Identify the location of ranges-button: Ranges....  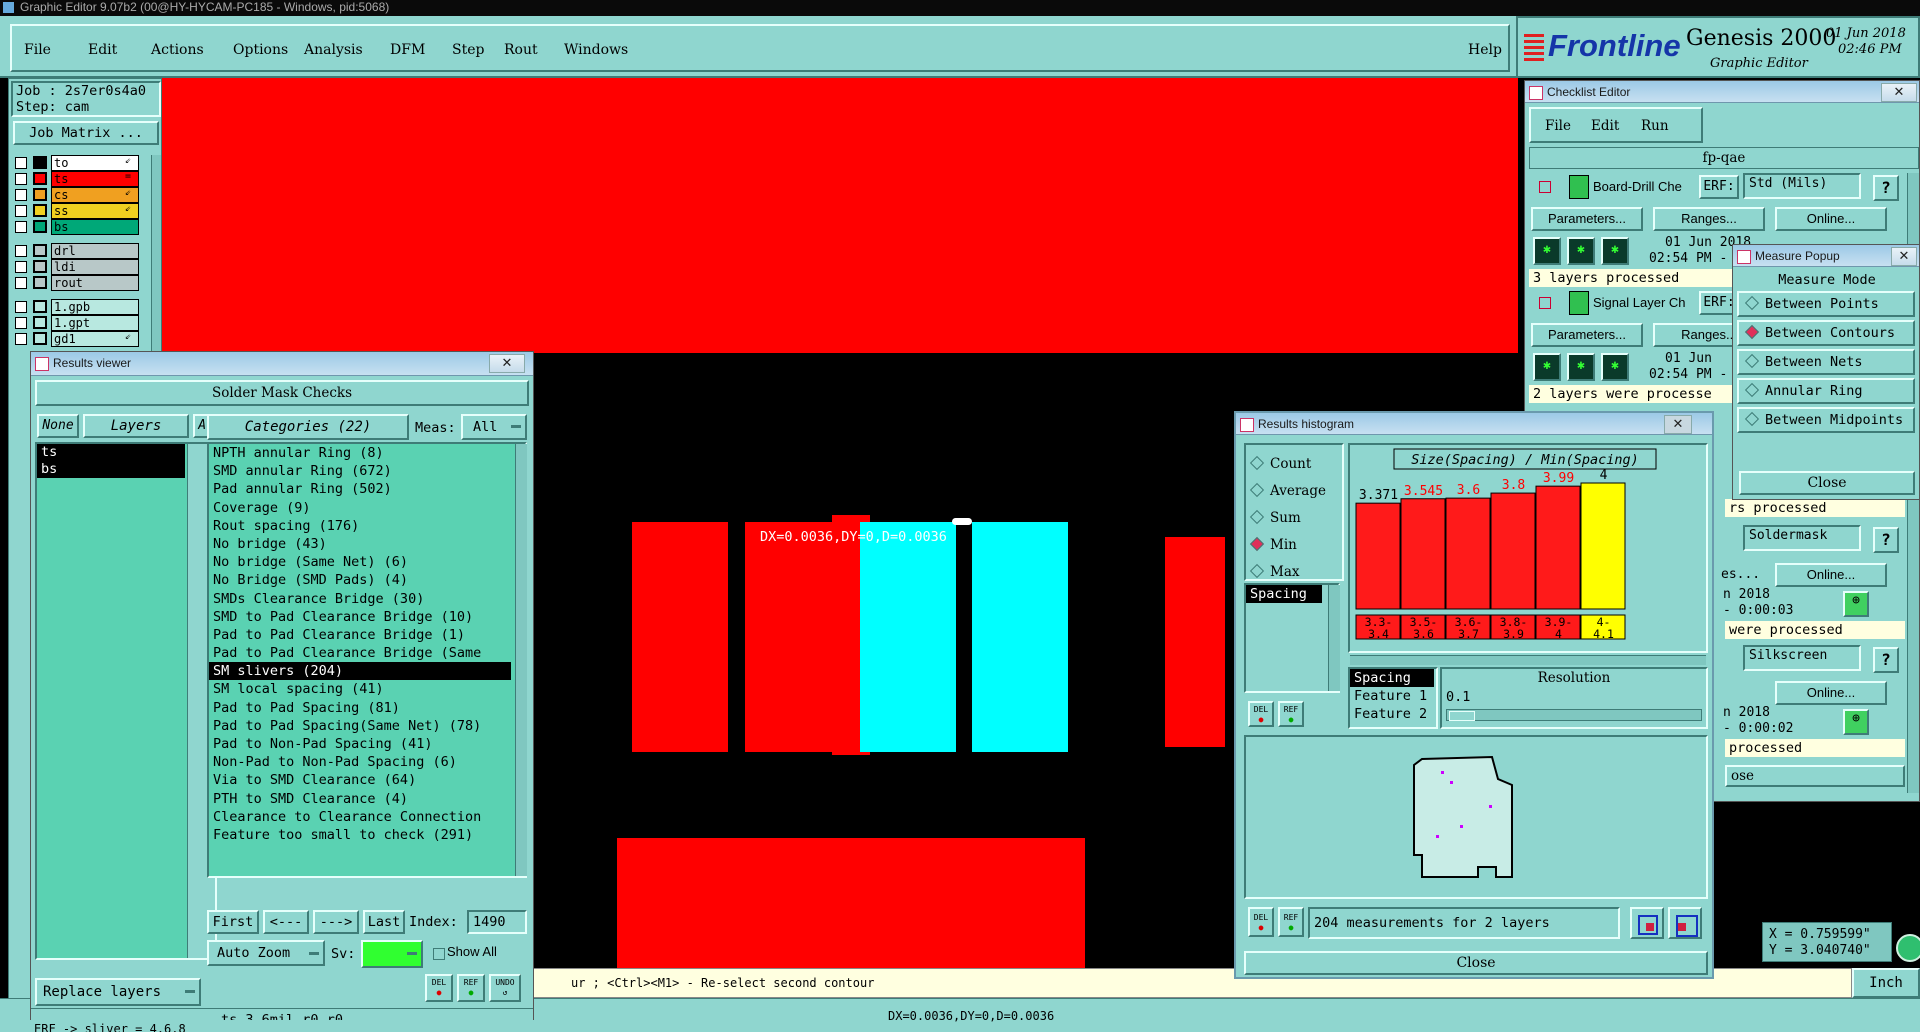
(1709, 219).